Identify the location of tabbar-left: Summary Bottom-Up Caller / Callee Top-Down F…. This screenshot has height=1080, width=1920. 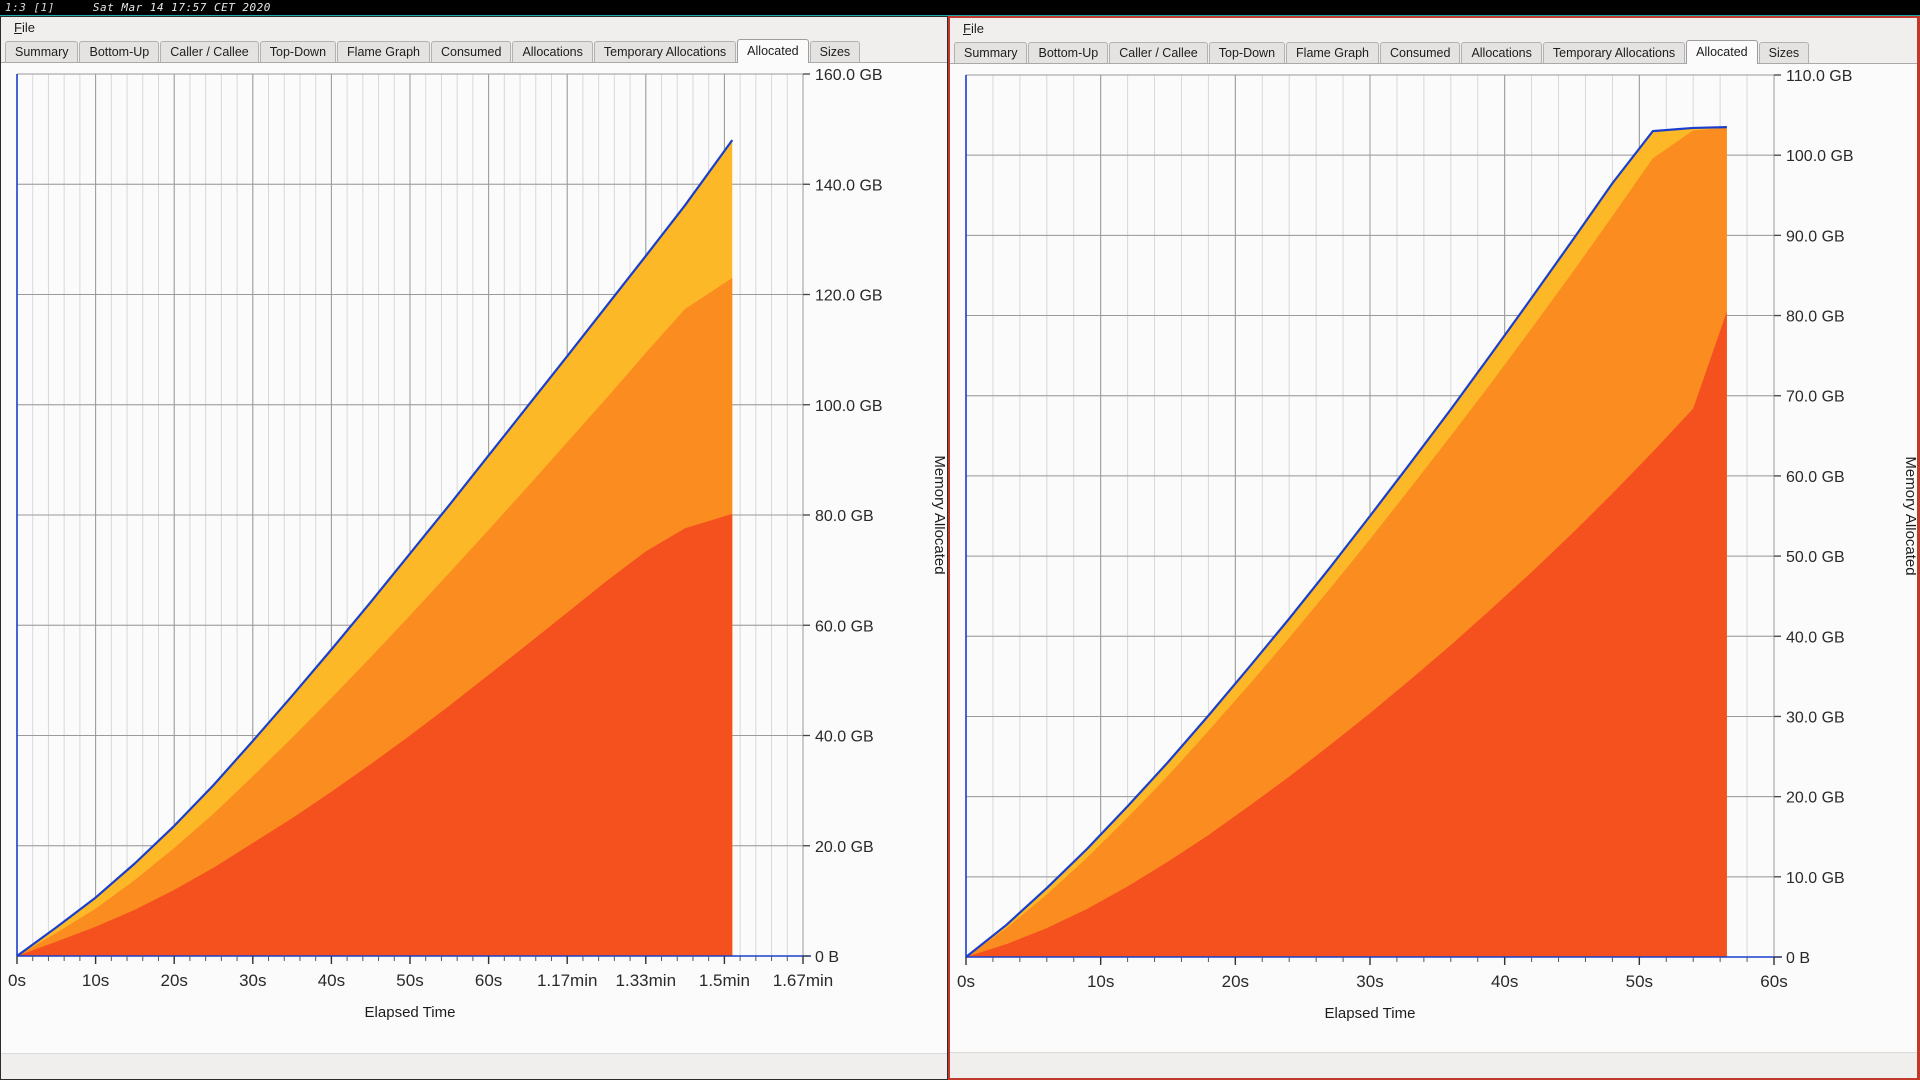
(474, 51).